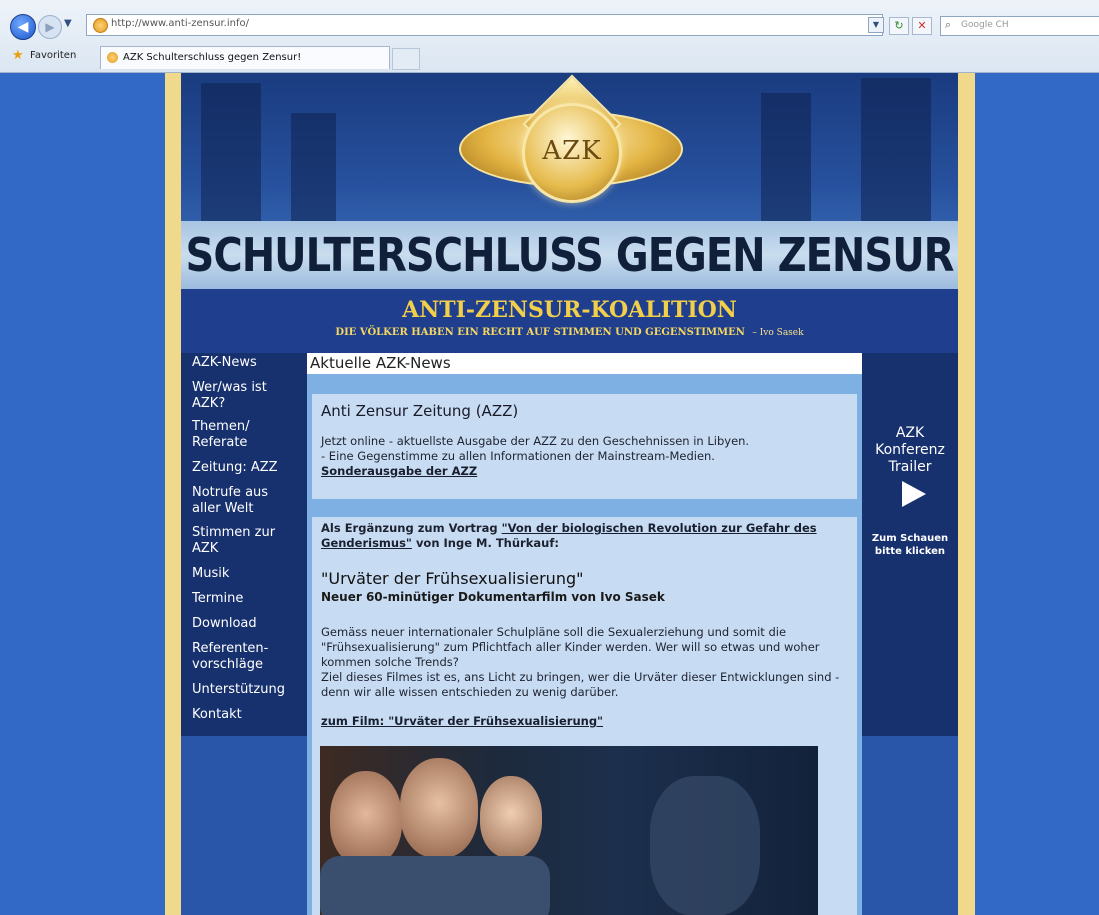  What do you see at coordinates (68, 23) in the screenshot?
I see `history-dropdown-icon: ▼` at bounding box center [68, 23].